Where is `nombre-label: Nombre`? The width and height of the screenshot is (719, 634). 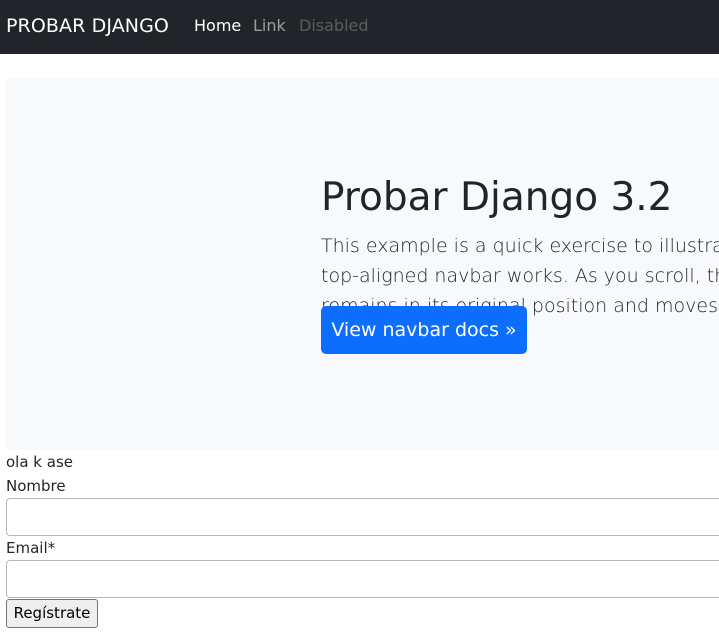
nombre-label: Nombre is located at coordinates (36, 486).